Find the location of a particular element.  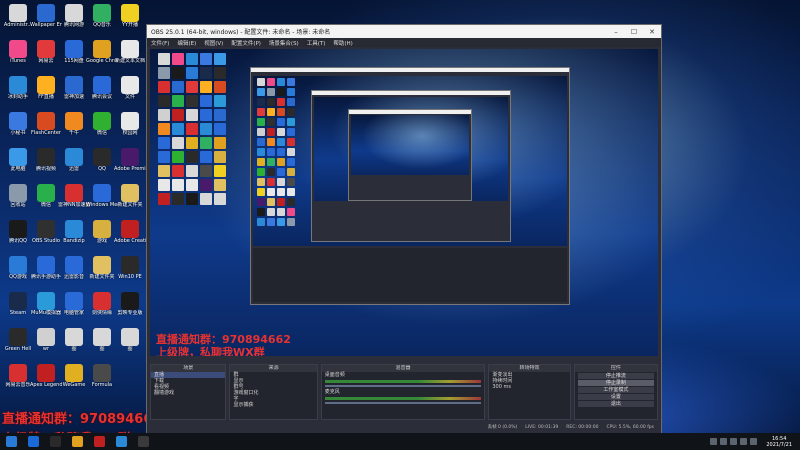

taskbar-apps is located at coordinates (88, 441).